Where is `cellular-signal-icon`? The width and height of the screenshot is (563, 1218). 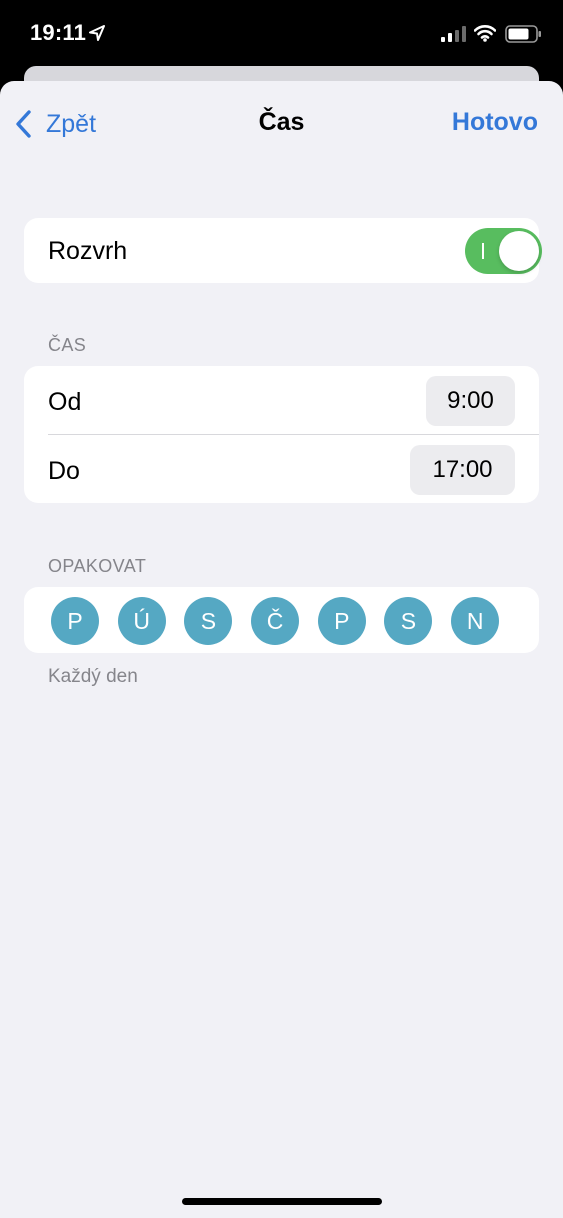
cellular-signal-icon is located at coordinates (453, 34).